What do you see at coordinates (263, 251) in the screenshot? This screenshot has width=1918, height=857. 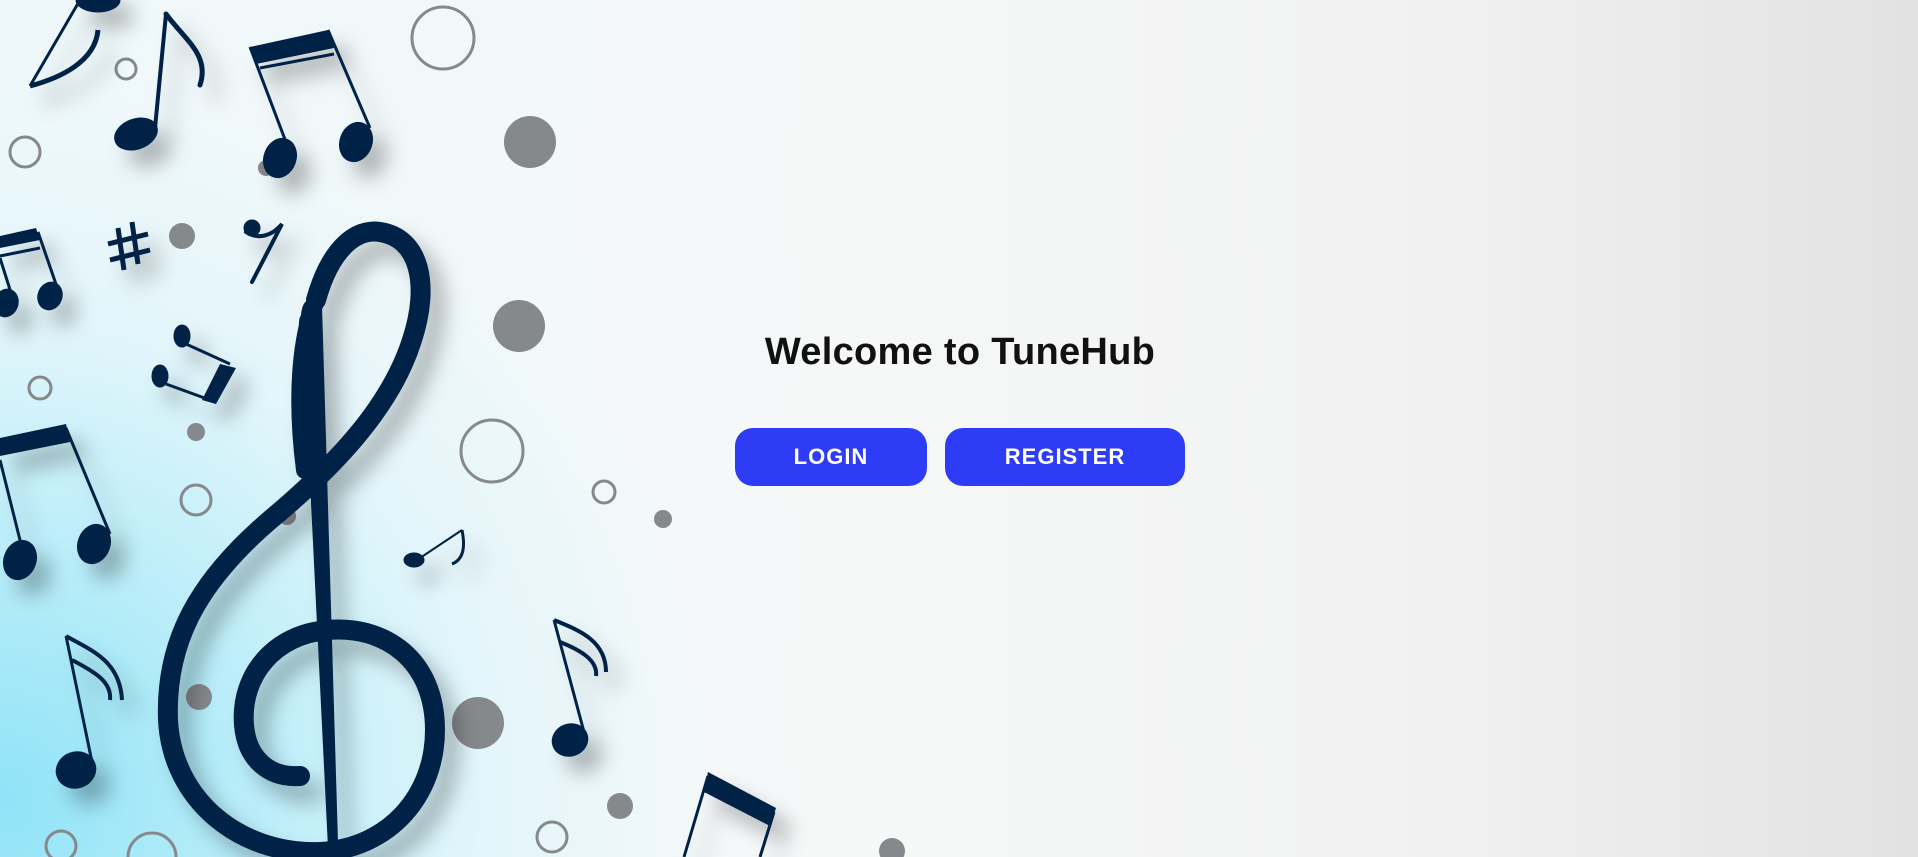 I see `rest-icon` at bounding box center [263, 251].